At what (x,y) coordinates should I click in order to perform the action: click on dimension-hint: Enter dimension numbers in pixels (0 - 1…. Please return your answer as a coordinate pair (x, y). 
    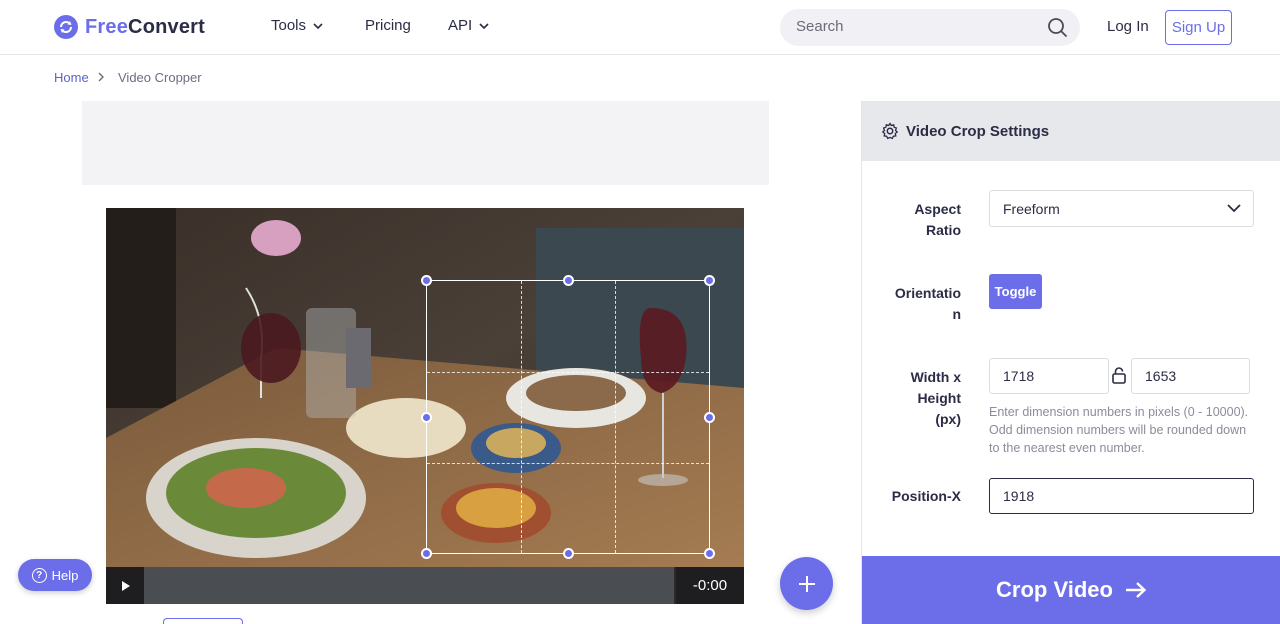
    Looking at the image, I should click on (1119, 430).